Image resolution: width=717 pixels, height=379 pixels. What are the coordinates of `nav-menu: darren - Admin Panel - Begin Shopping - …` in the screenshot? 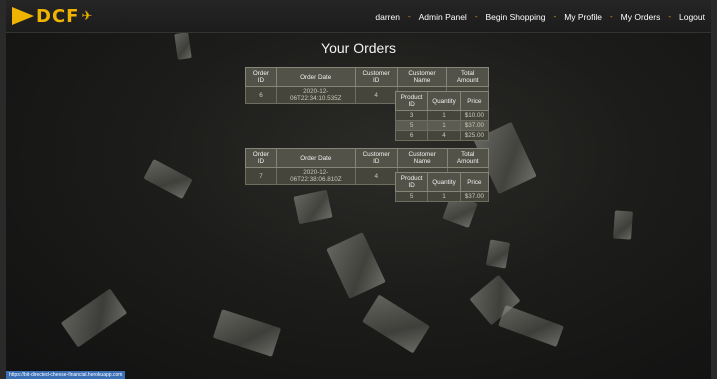 It's located at (540, 16).